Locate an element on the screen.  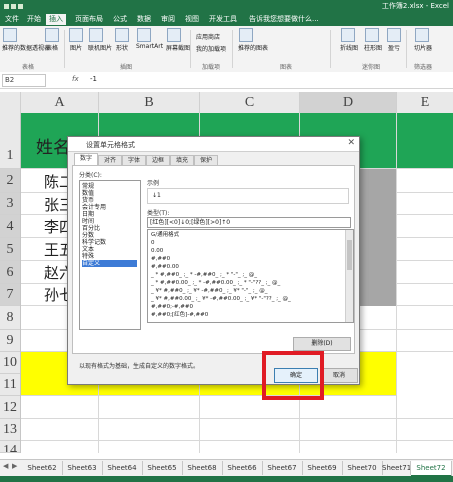
type-input: [红色][<0]↓0;[绿色][>0]↑0 is located at coordinates (249, 222).